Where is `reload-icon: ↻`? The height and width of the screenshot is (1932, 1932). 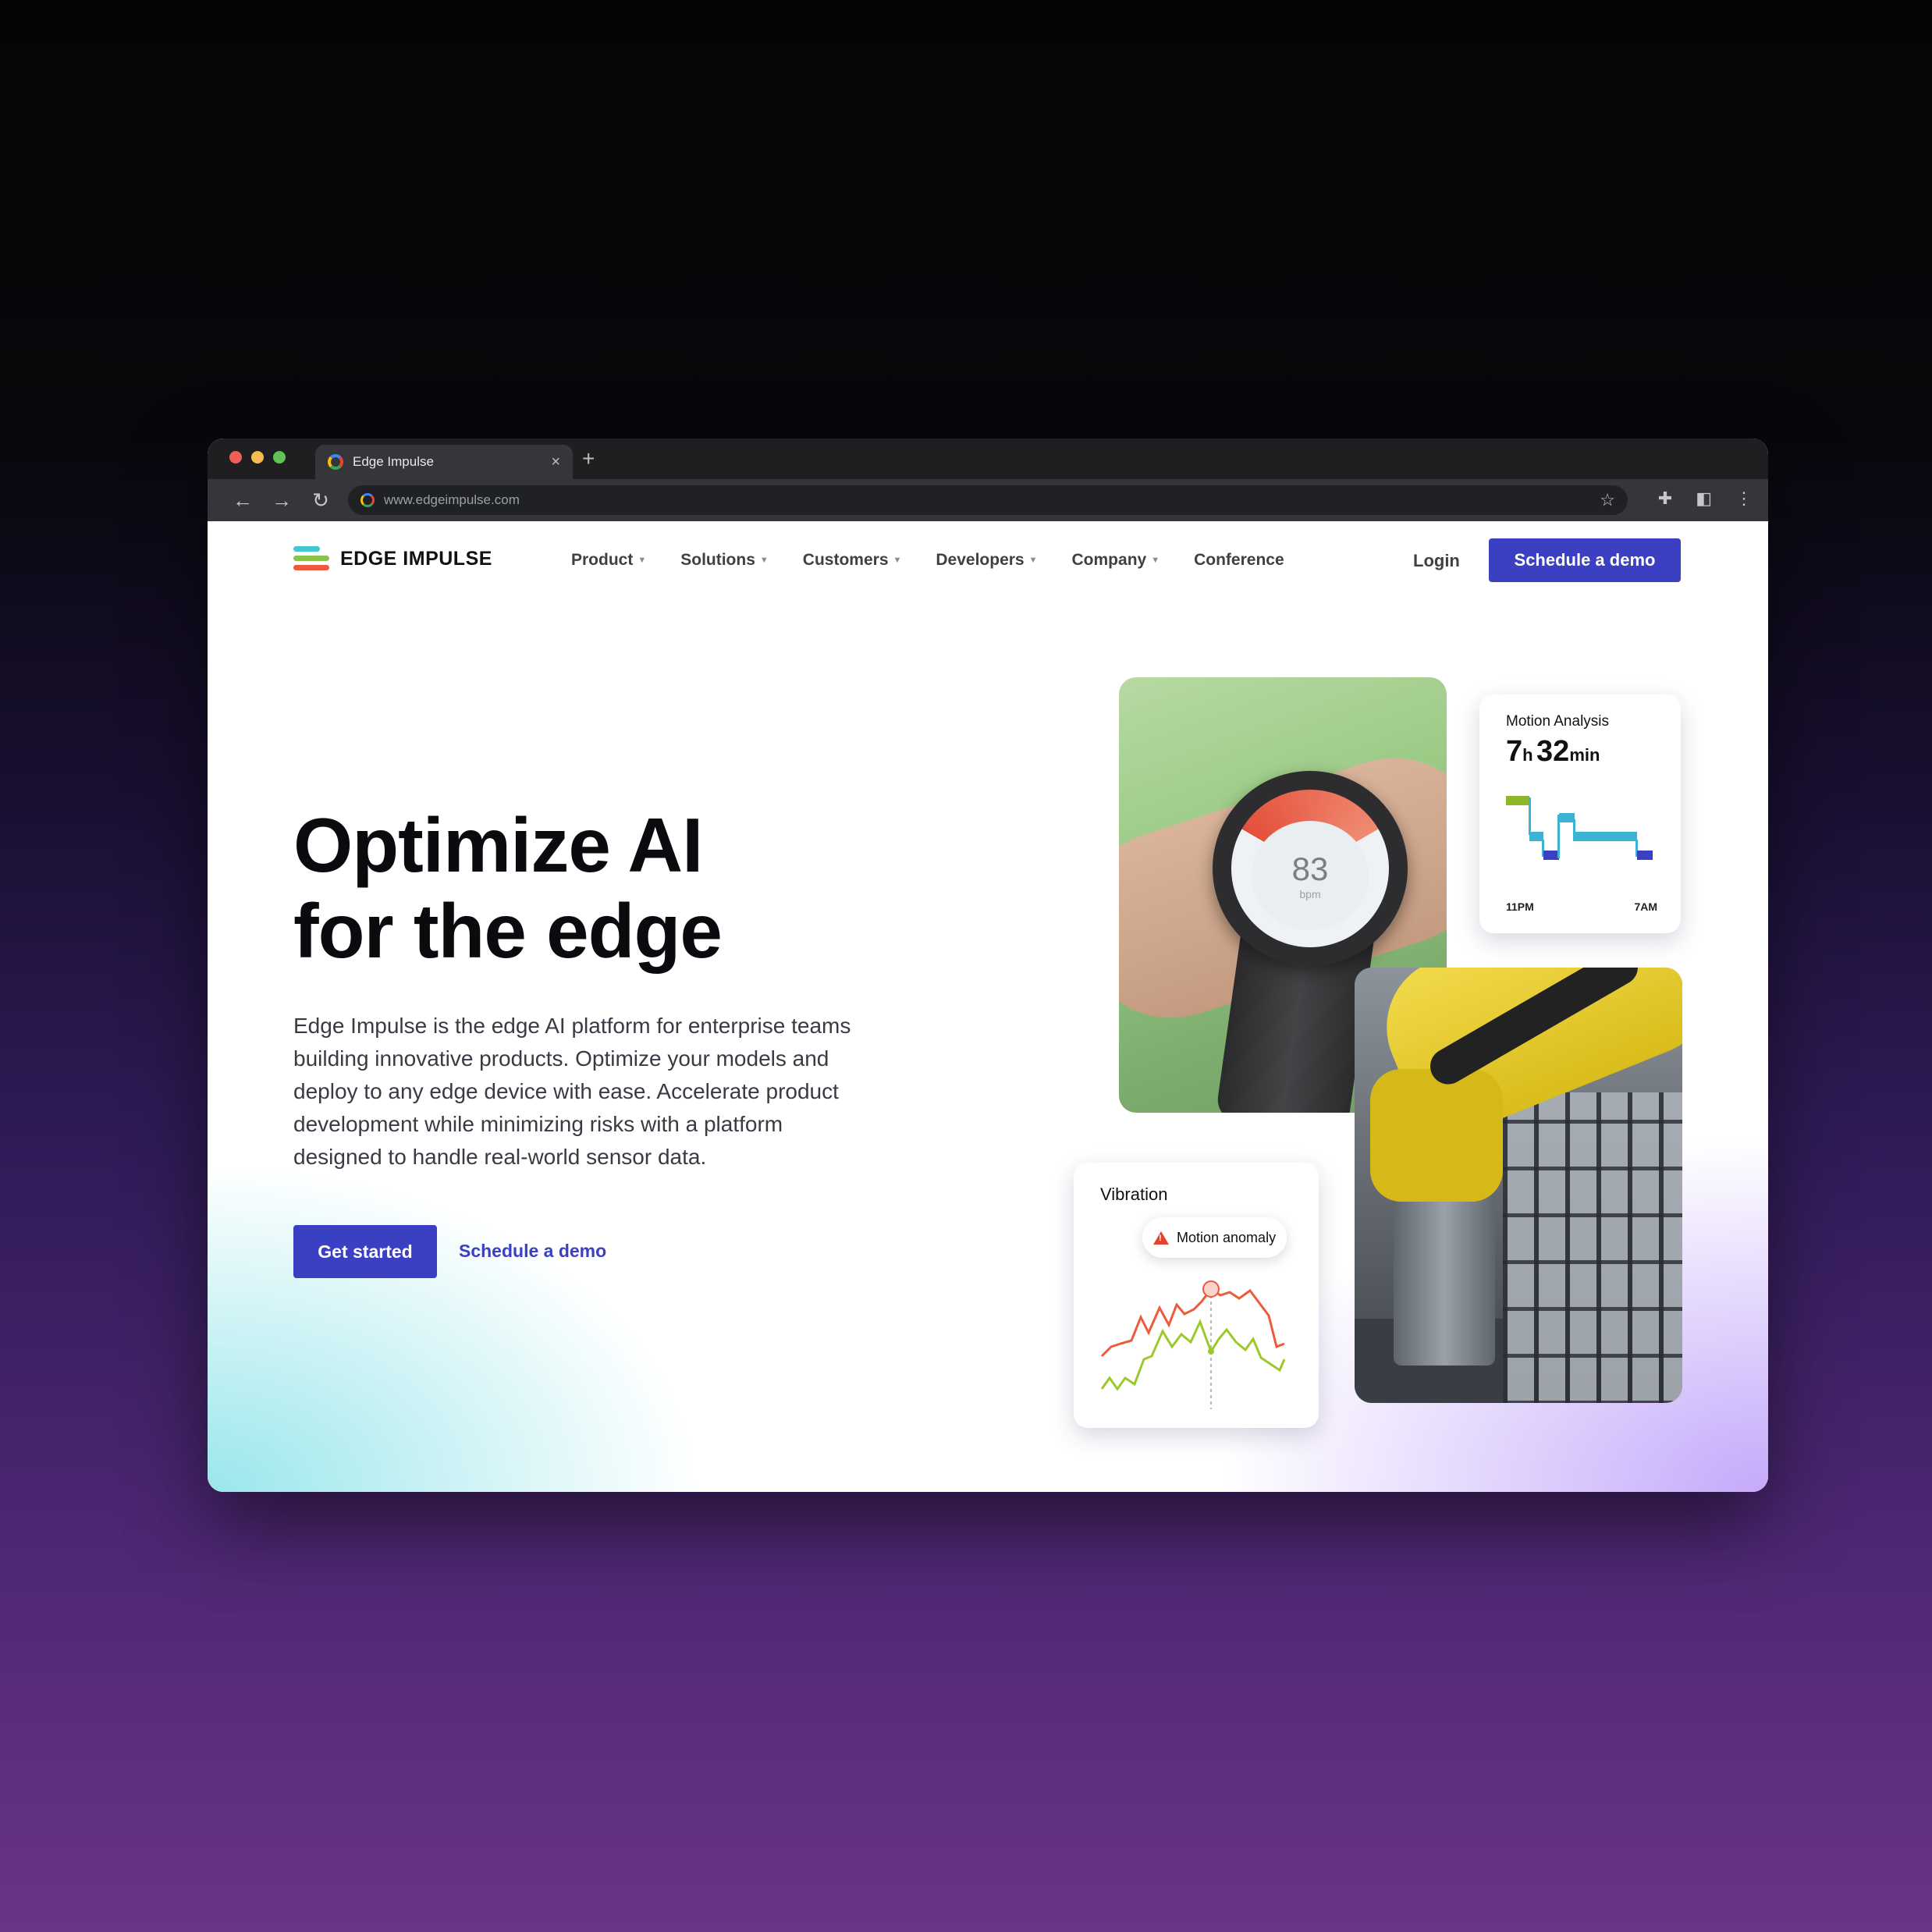
reload-icon: ↻ is located at coordinates (320, 501).